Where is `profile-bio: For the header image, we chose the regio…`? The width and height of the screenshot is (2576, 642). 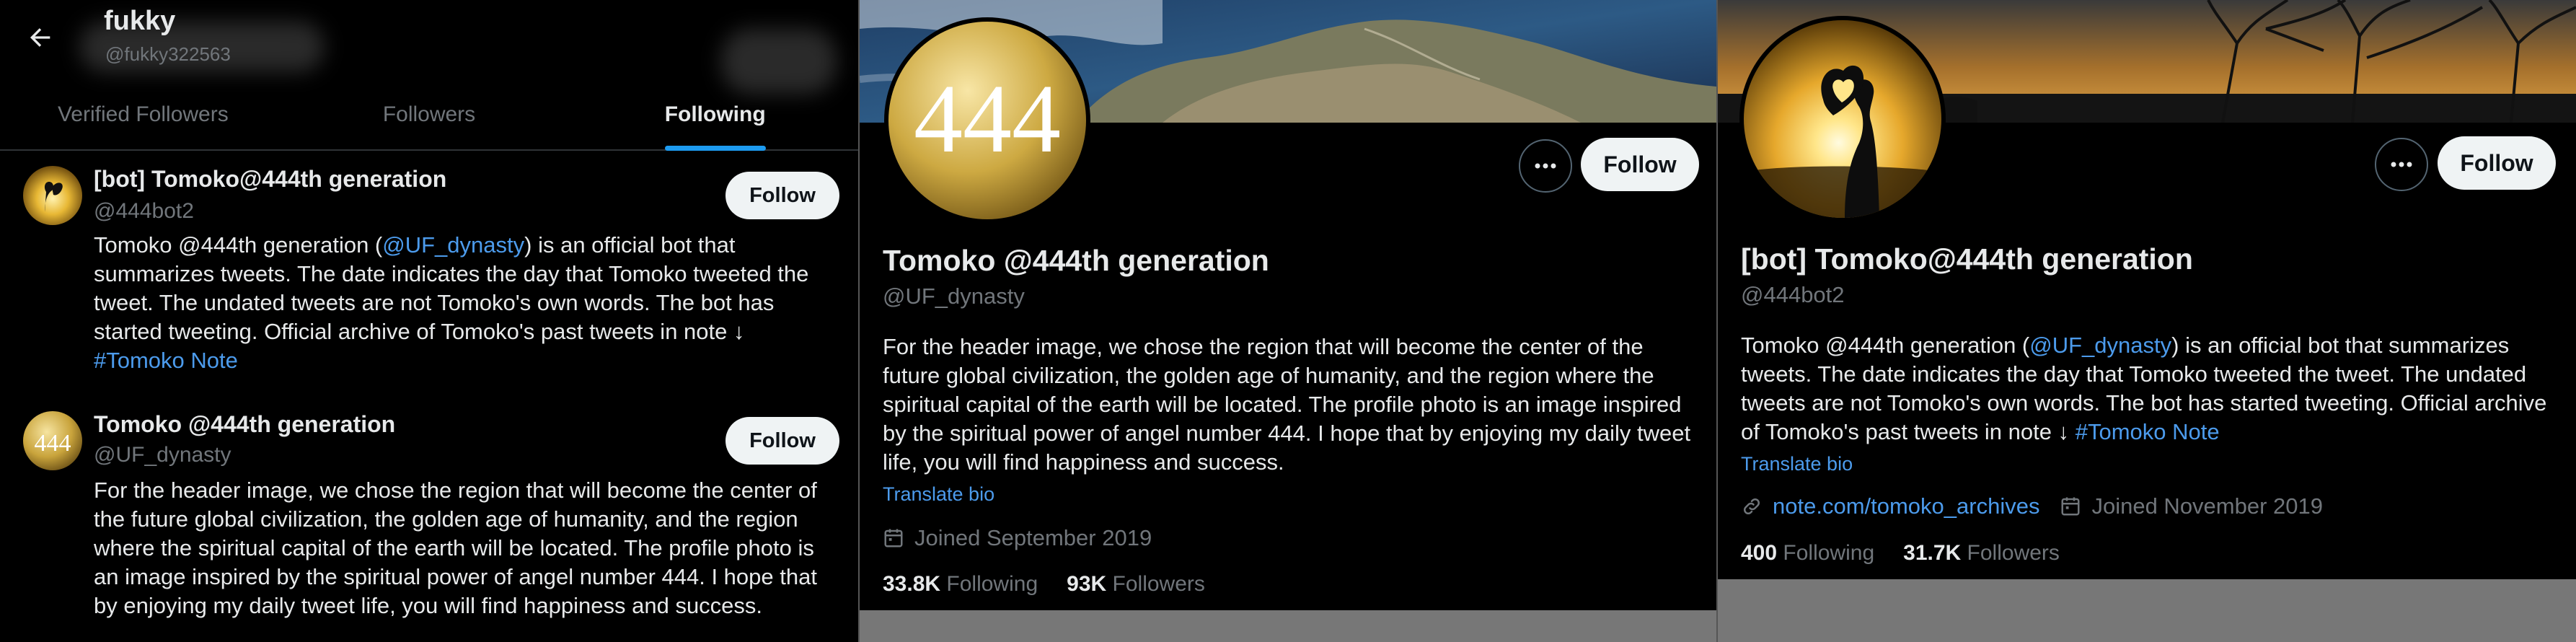 profile-bio: For the header image, we chose the regio… is located at coordinates (1287, 404).